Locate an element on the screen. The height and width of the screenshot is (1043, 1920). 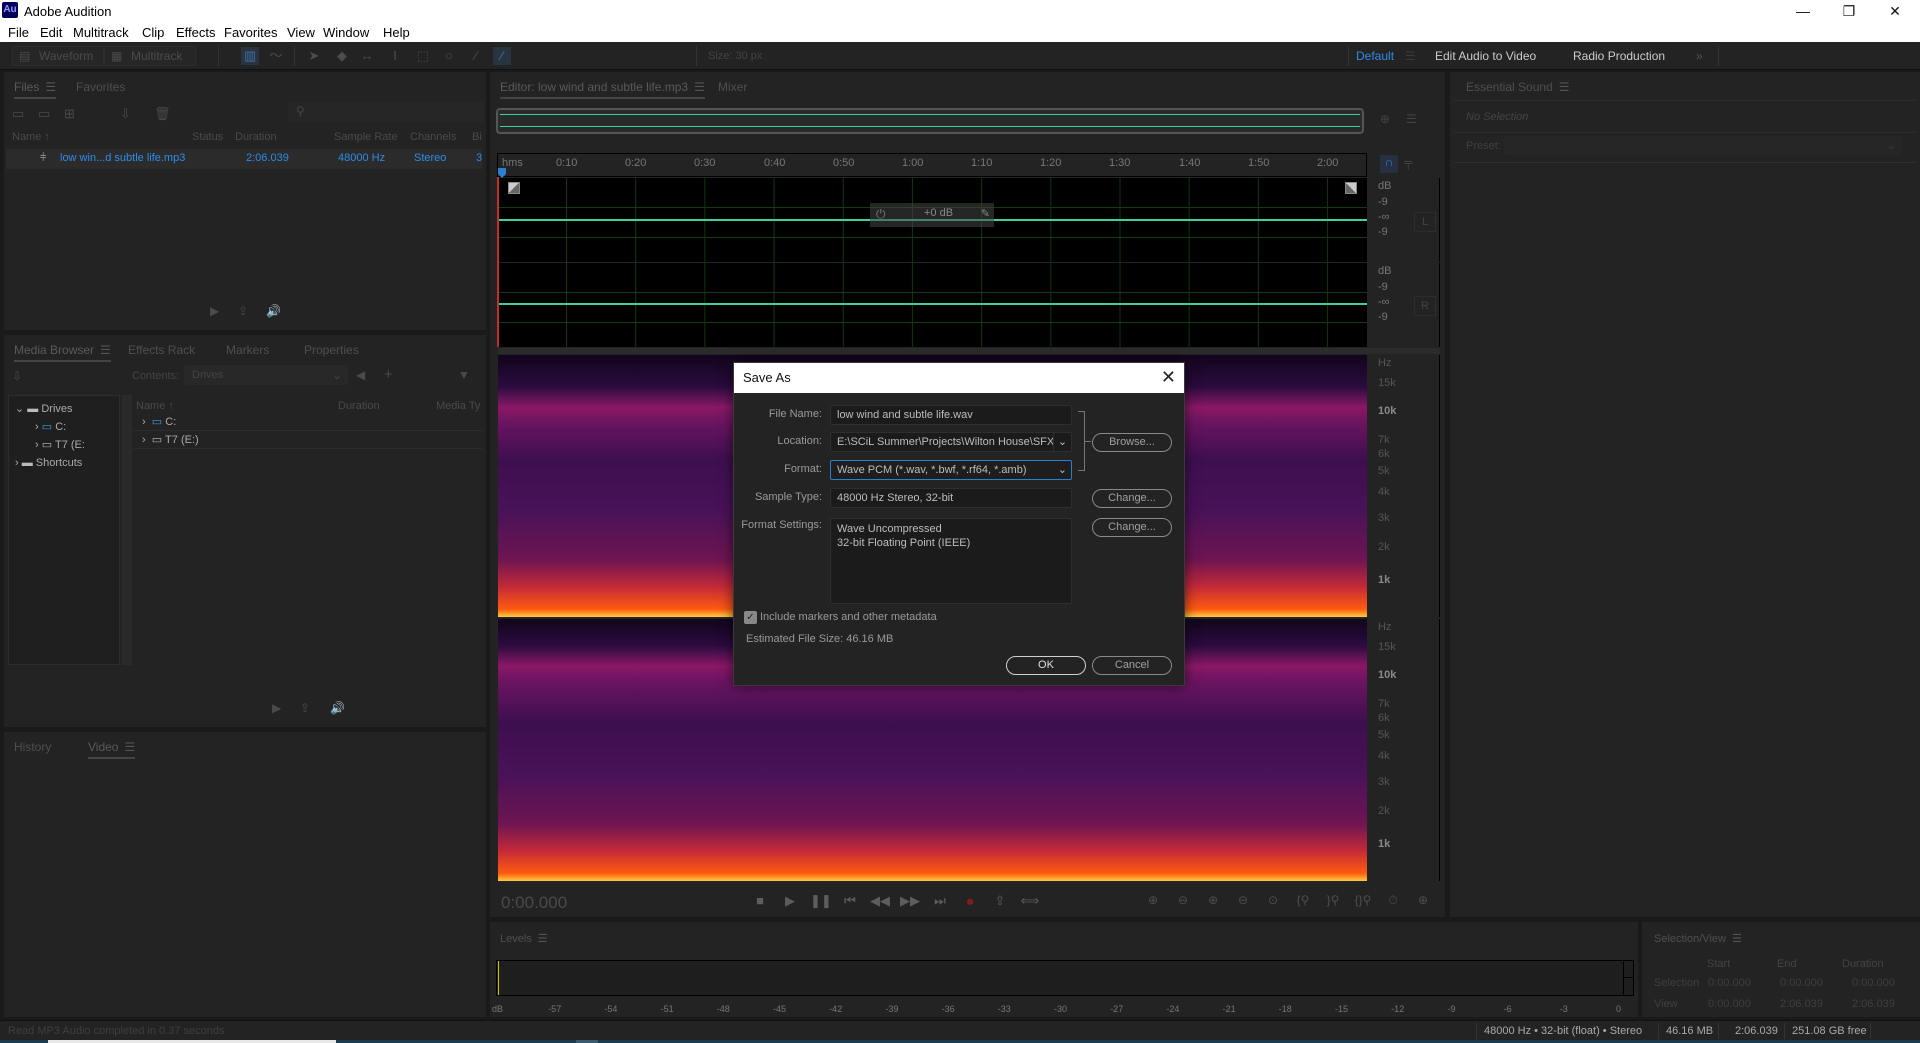
menu-favorites: Favorites is located at coordinates (250, 32).